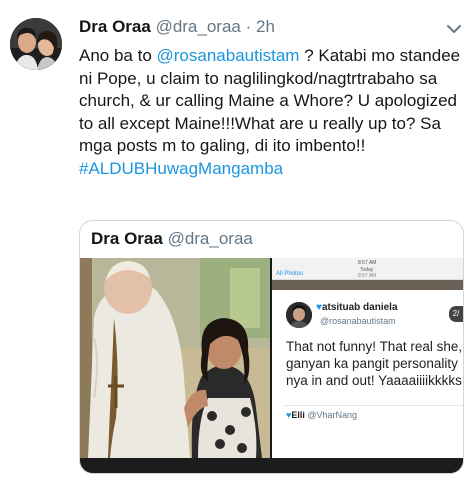  I want to click on display-name: Dra Oraa, so click(115, 26).